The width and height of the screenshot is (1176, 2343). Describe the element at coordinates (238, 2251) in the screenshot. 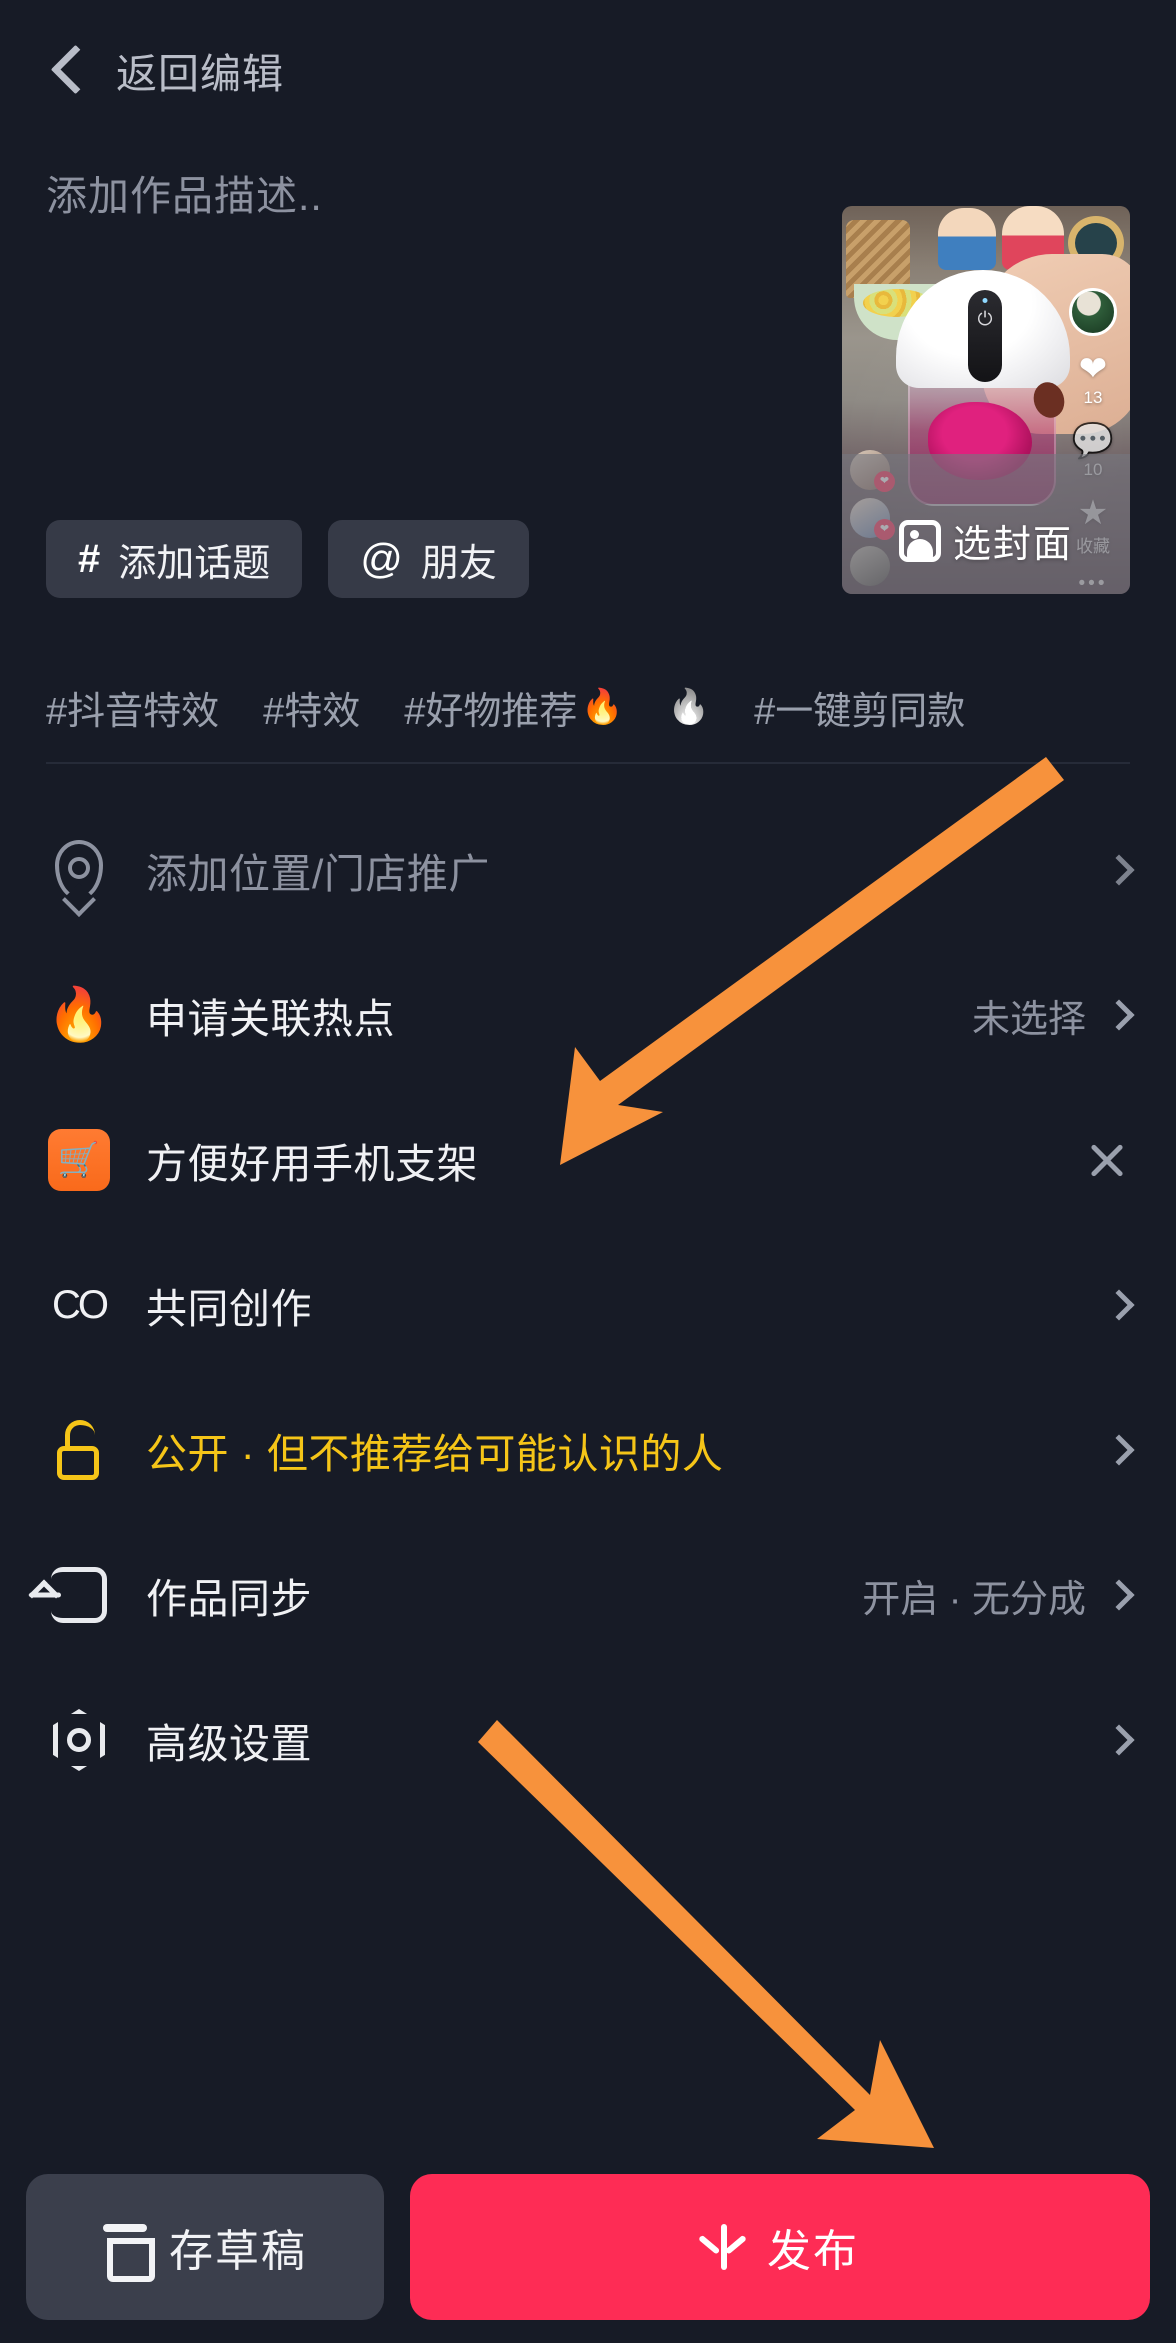

I see `save-draft-label: 存草稿` at that location.